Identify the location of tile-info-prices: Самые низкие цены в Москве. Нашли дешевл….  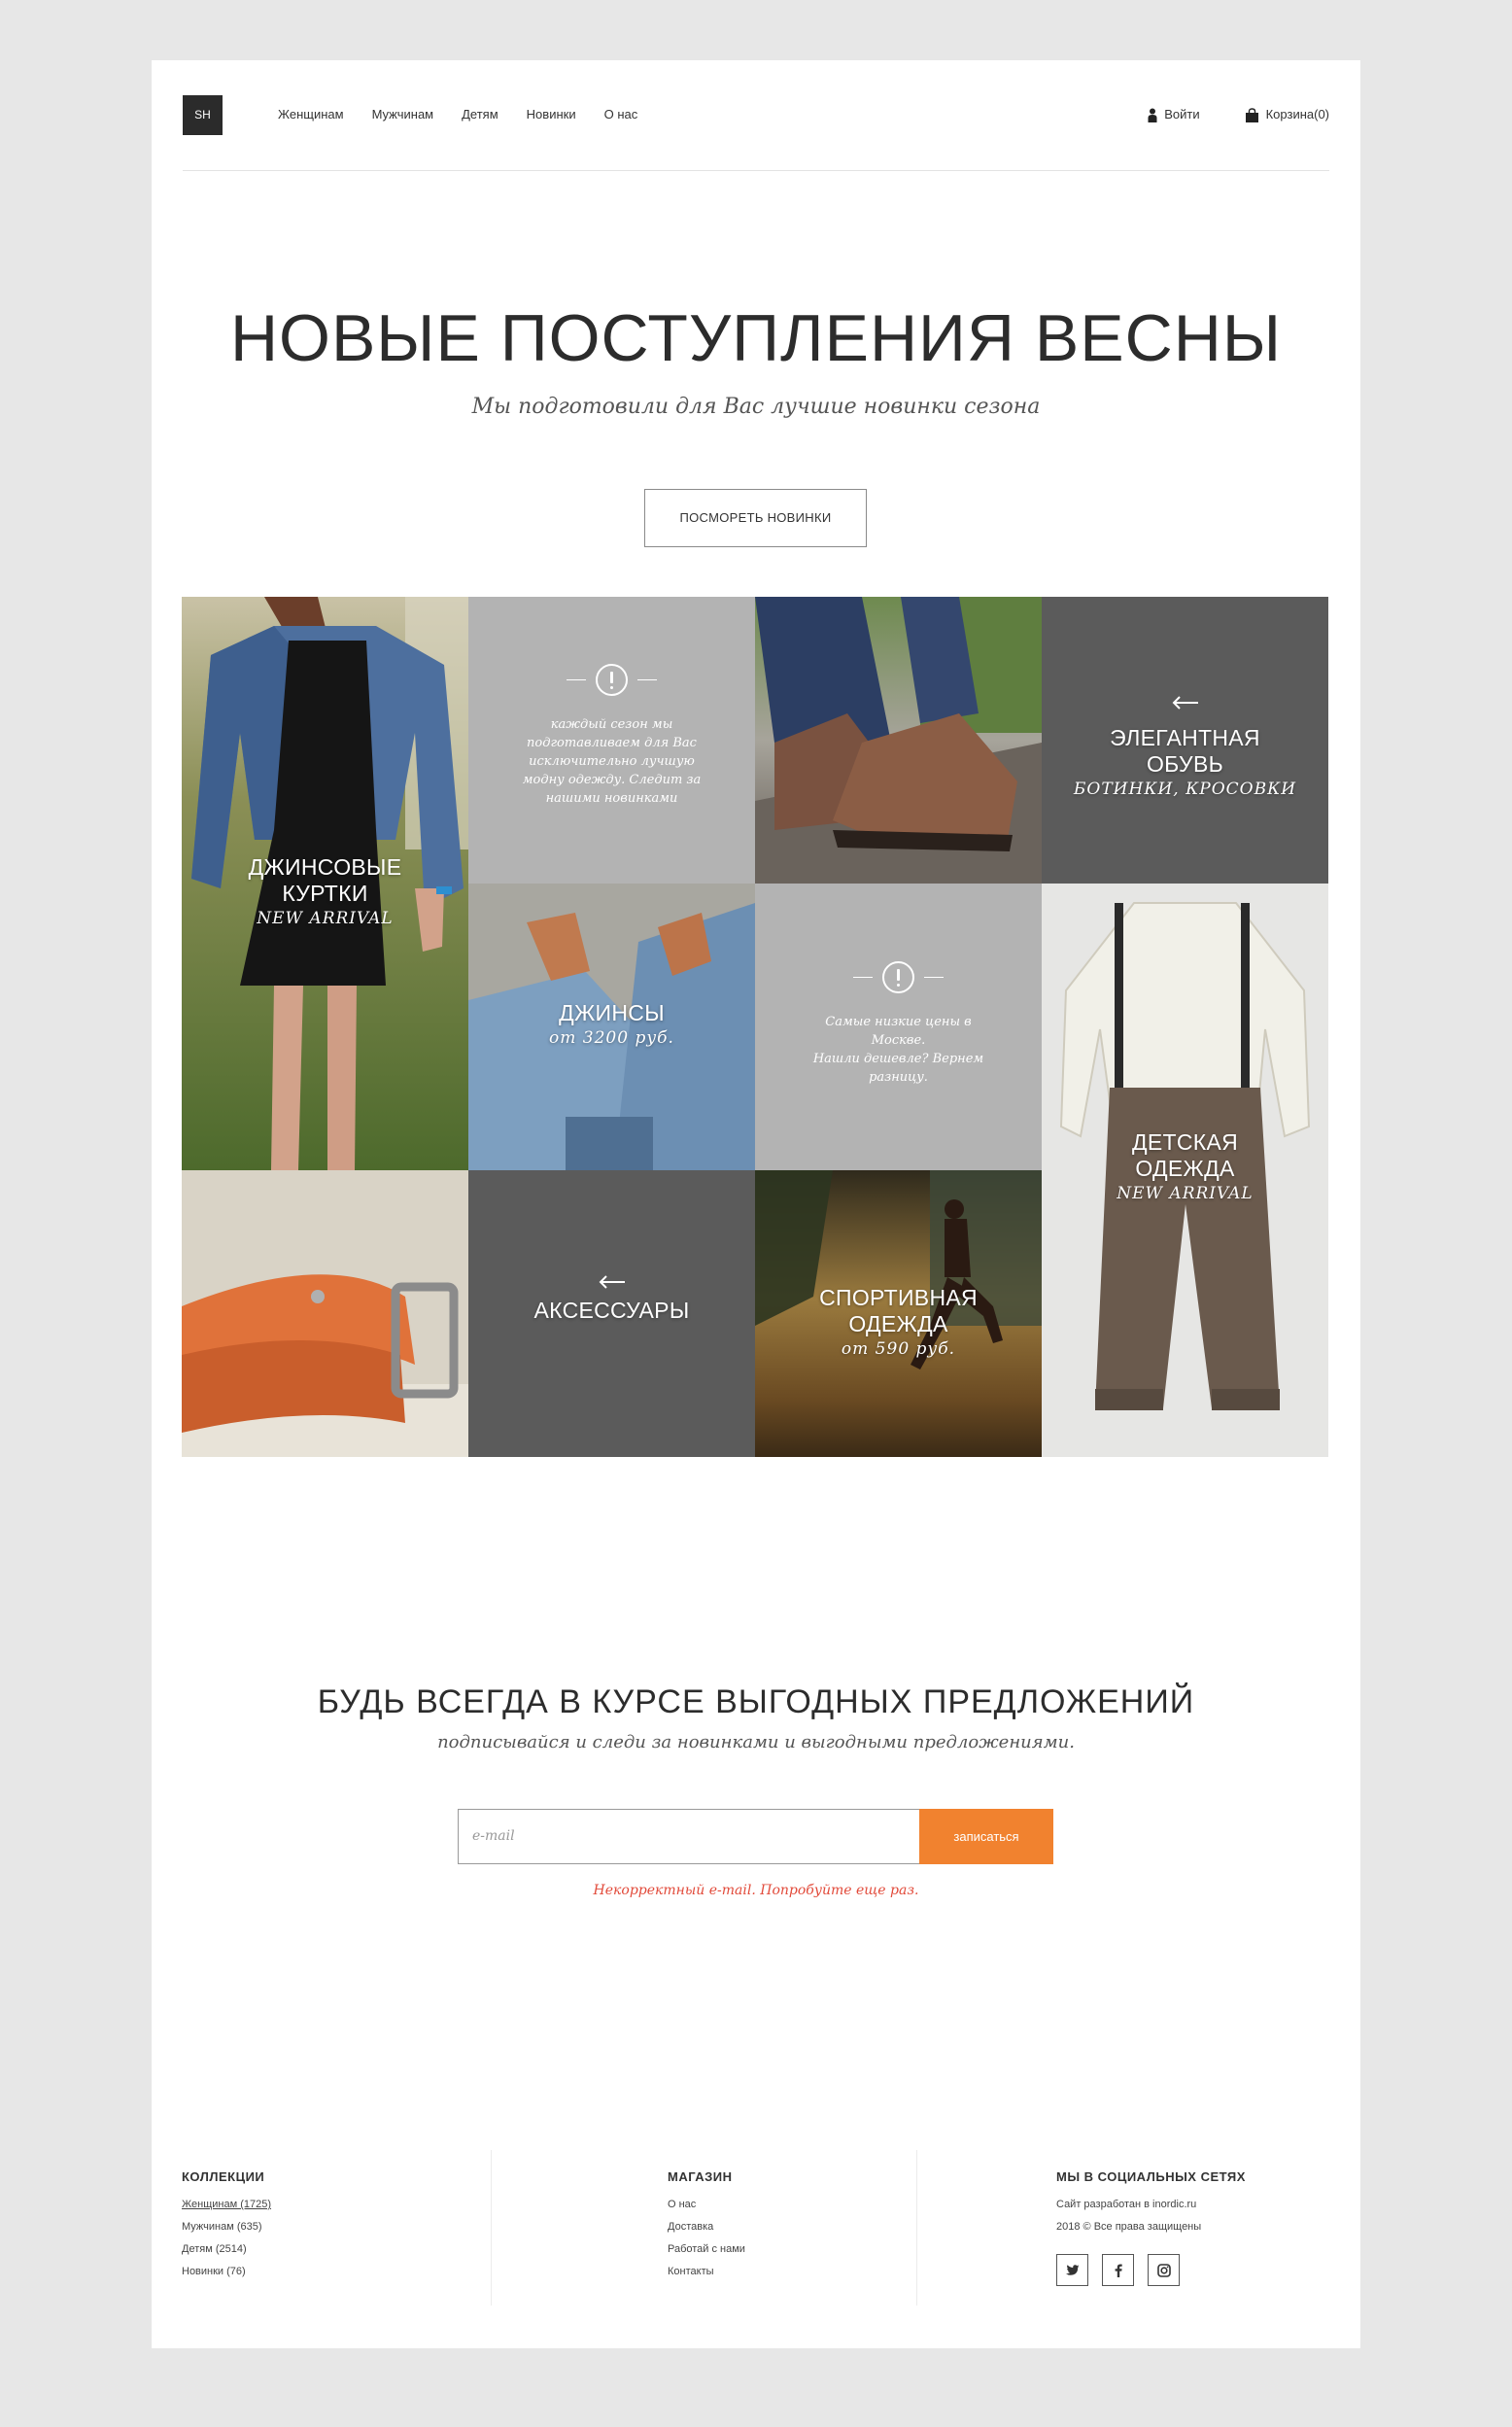
(899, 1027).